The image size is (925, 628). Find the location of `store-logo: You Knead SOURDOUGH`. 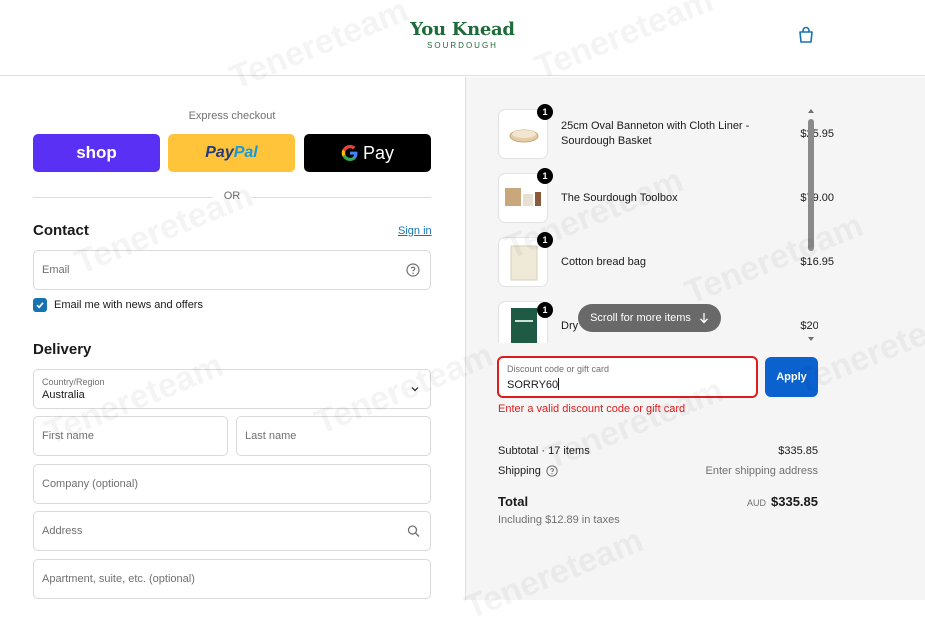

store-logo: You Knead SOURDOUGH is located at coordinates (462, 34).